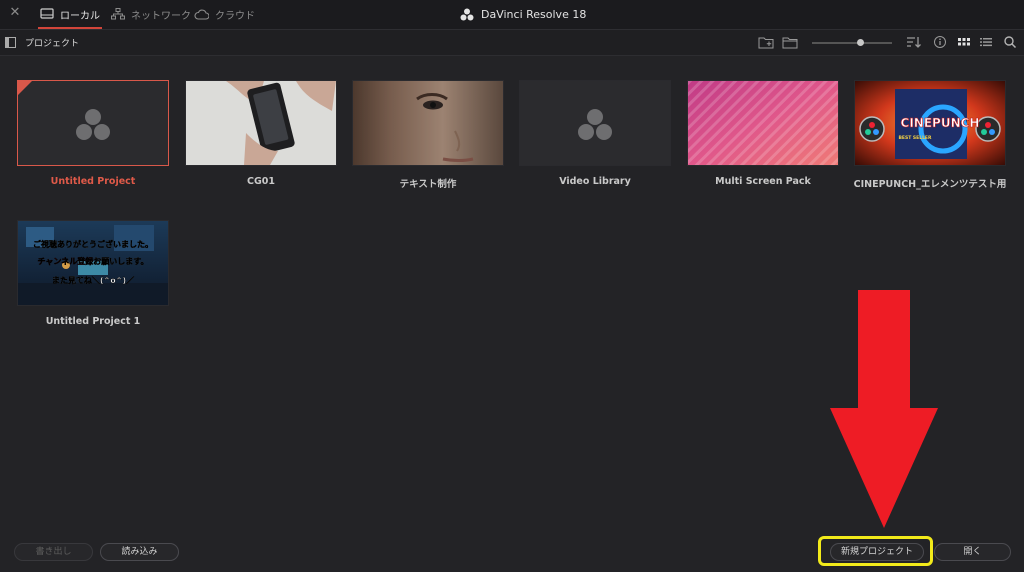  I want to click on top-bar: ✕ ローカル ネットワーク クラウド DaVinci Resolve 18, so click(512, 15).